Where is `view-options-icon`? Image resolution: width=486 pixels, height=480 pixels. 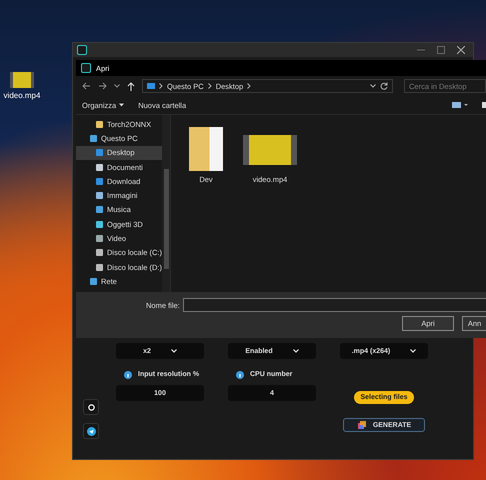 view-options-icon is located at coordinates (460, 105).